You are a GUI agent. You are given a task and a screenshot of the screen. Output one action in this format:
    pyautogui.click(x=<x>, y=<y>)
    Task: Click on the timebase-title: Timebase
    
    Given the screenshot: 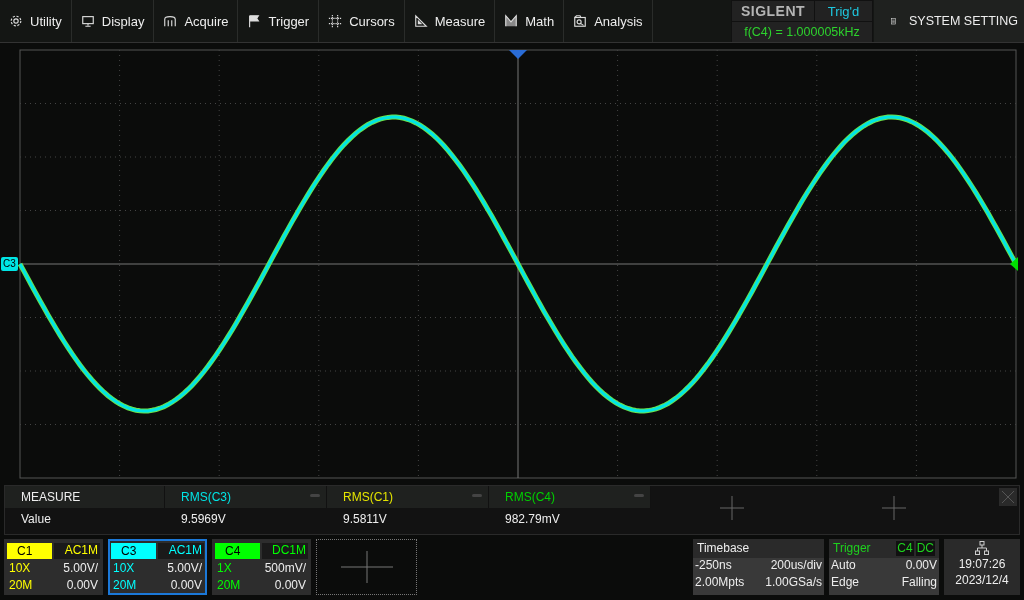 What is the action you would take?
    pyautogui.click(x=758, y=548)
    